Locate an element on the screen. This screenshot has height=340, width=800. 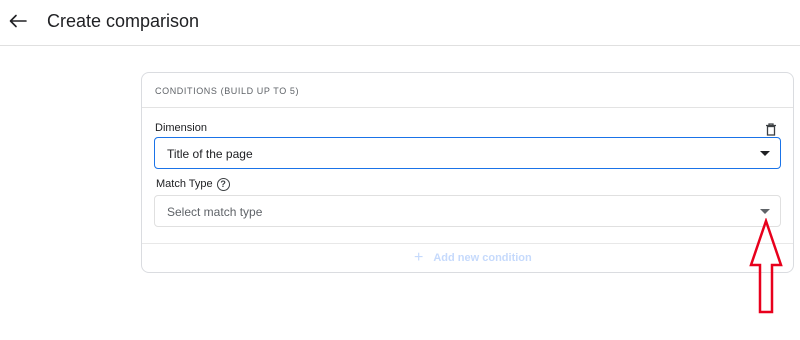
back-arrow-icon is located at coordinates (18, 21).